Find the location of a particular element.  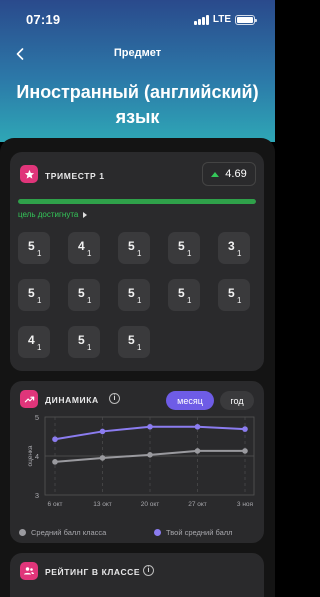

x-tick-label: 20 окт is located at coordinates (150, 504).